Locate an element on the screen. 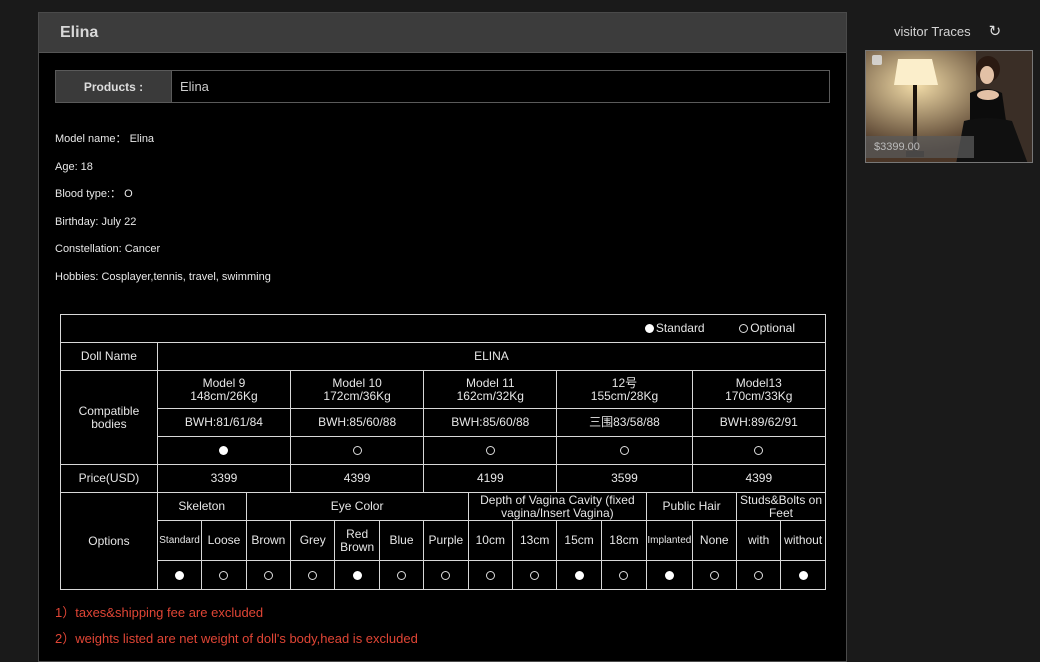  model-cell: 12号 155cm/28Kg is located at coordinates (624, 389).